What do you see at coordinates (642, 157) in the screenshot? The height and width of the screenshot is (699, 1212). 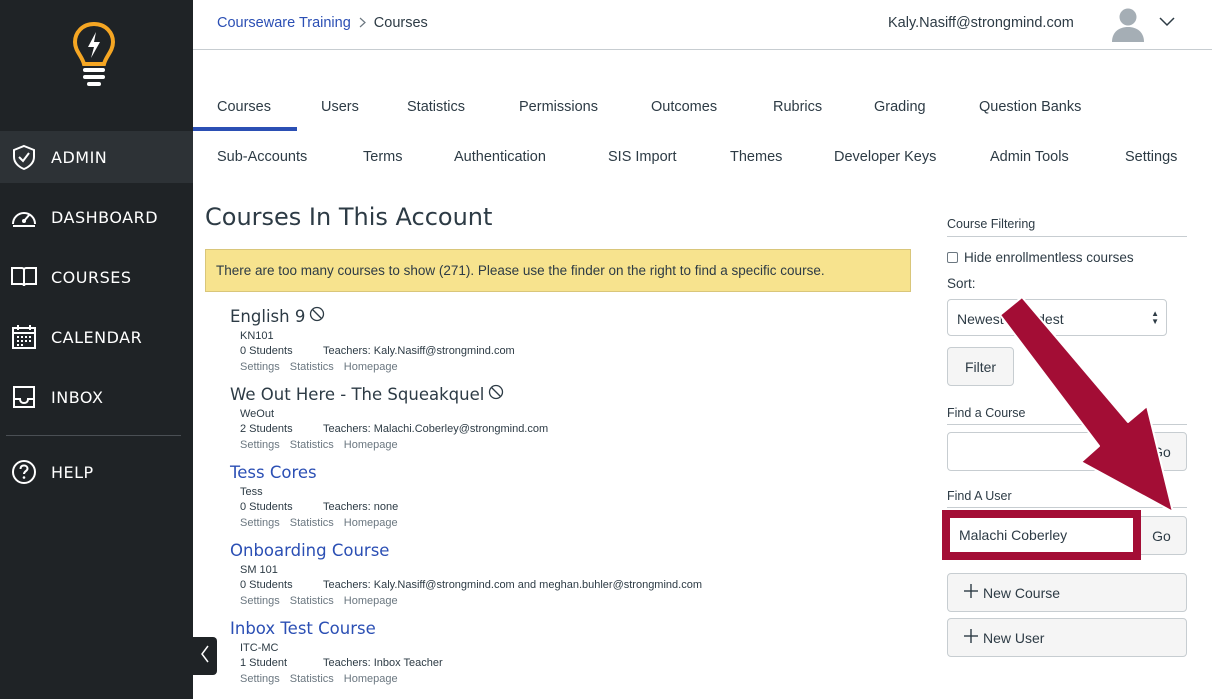 I see `tab-sis-import: SIS Import` at bounding box center [642, 157].